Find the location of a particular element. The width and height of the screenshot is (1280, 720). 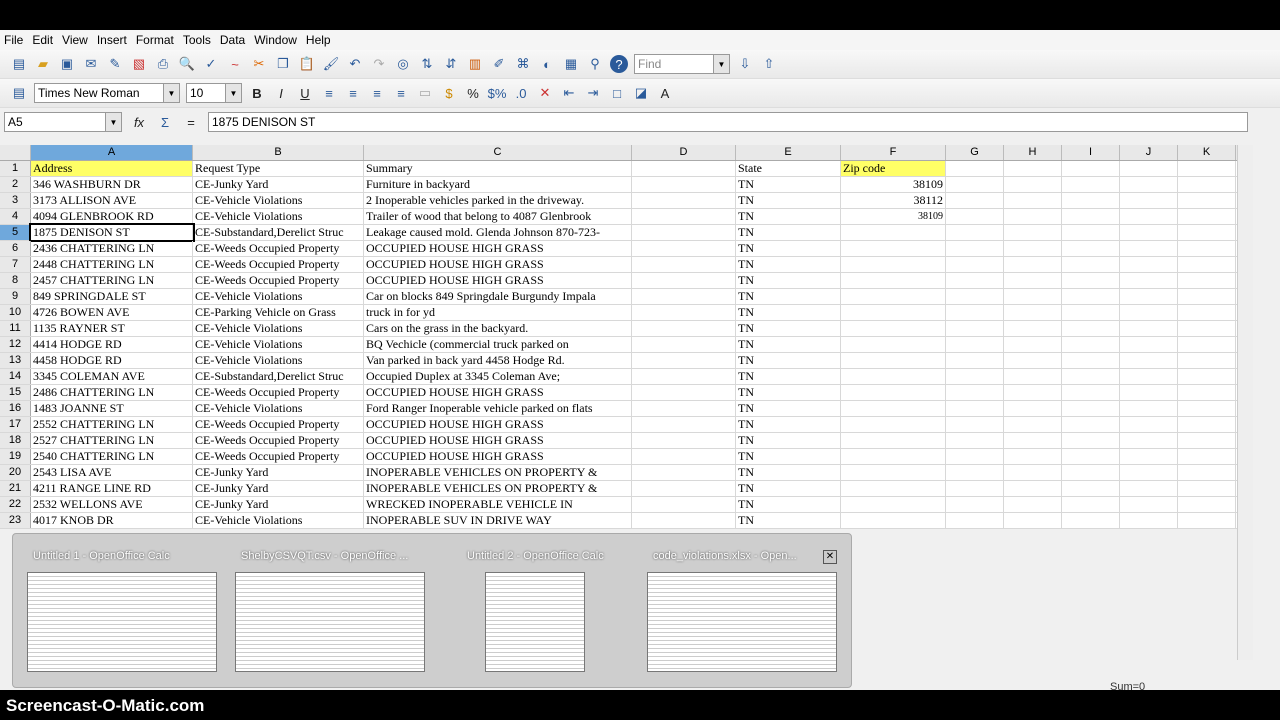

cell-a10: 4726 BOWEN AVE is located at coordinates (112, 312).